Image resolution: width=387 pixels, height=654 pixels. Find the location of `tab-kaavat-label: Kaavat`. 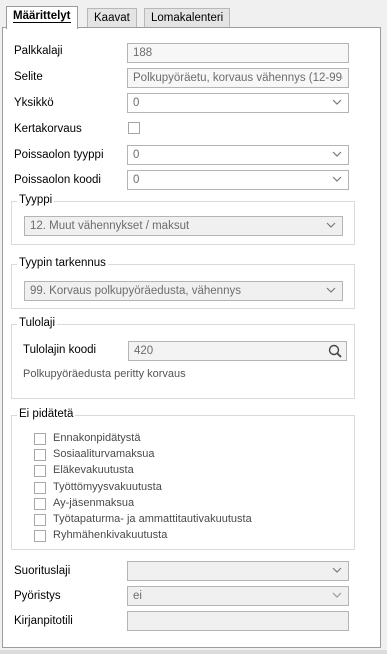

tab-kaavat-label: Kaavat is located at coordinates (112, 18).